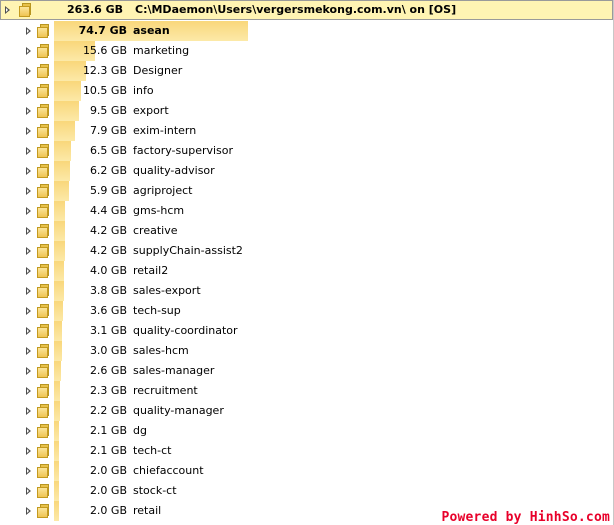 The height and width of the screenshot is (525, 614). Describe the element at coordinates (159, 210) in the screenshot. I see `folder-name: gms-hcm` at that location.